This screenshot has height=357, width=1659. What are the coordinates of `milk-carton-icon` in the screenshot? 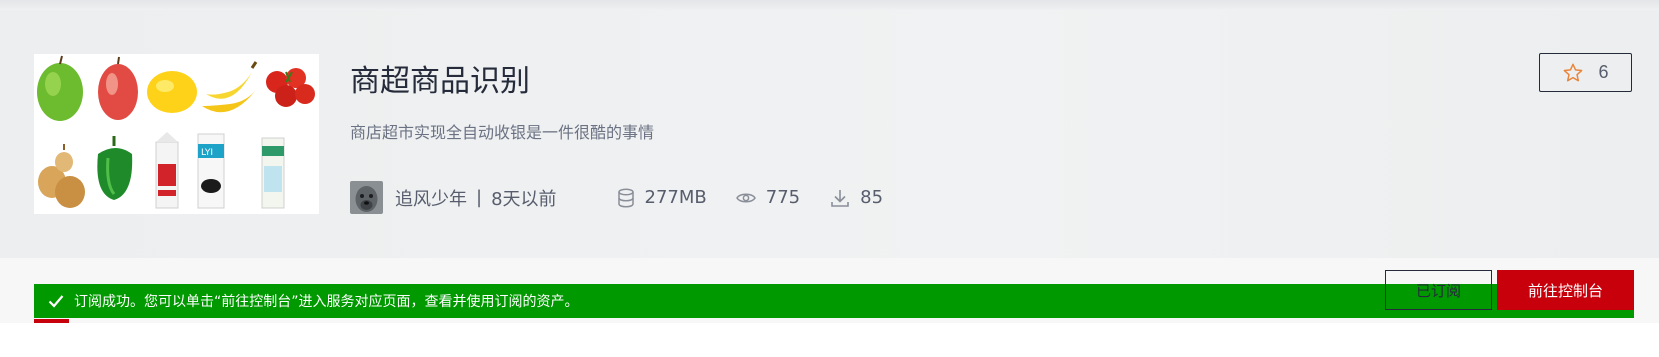 It's located at (167, 170).